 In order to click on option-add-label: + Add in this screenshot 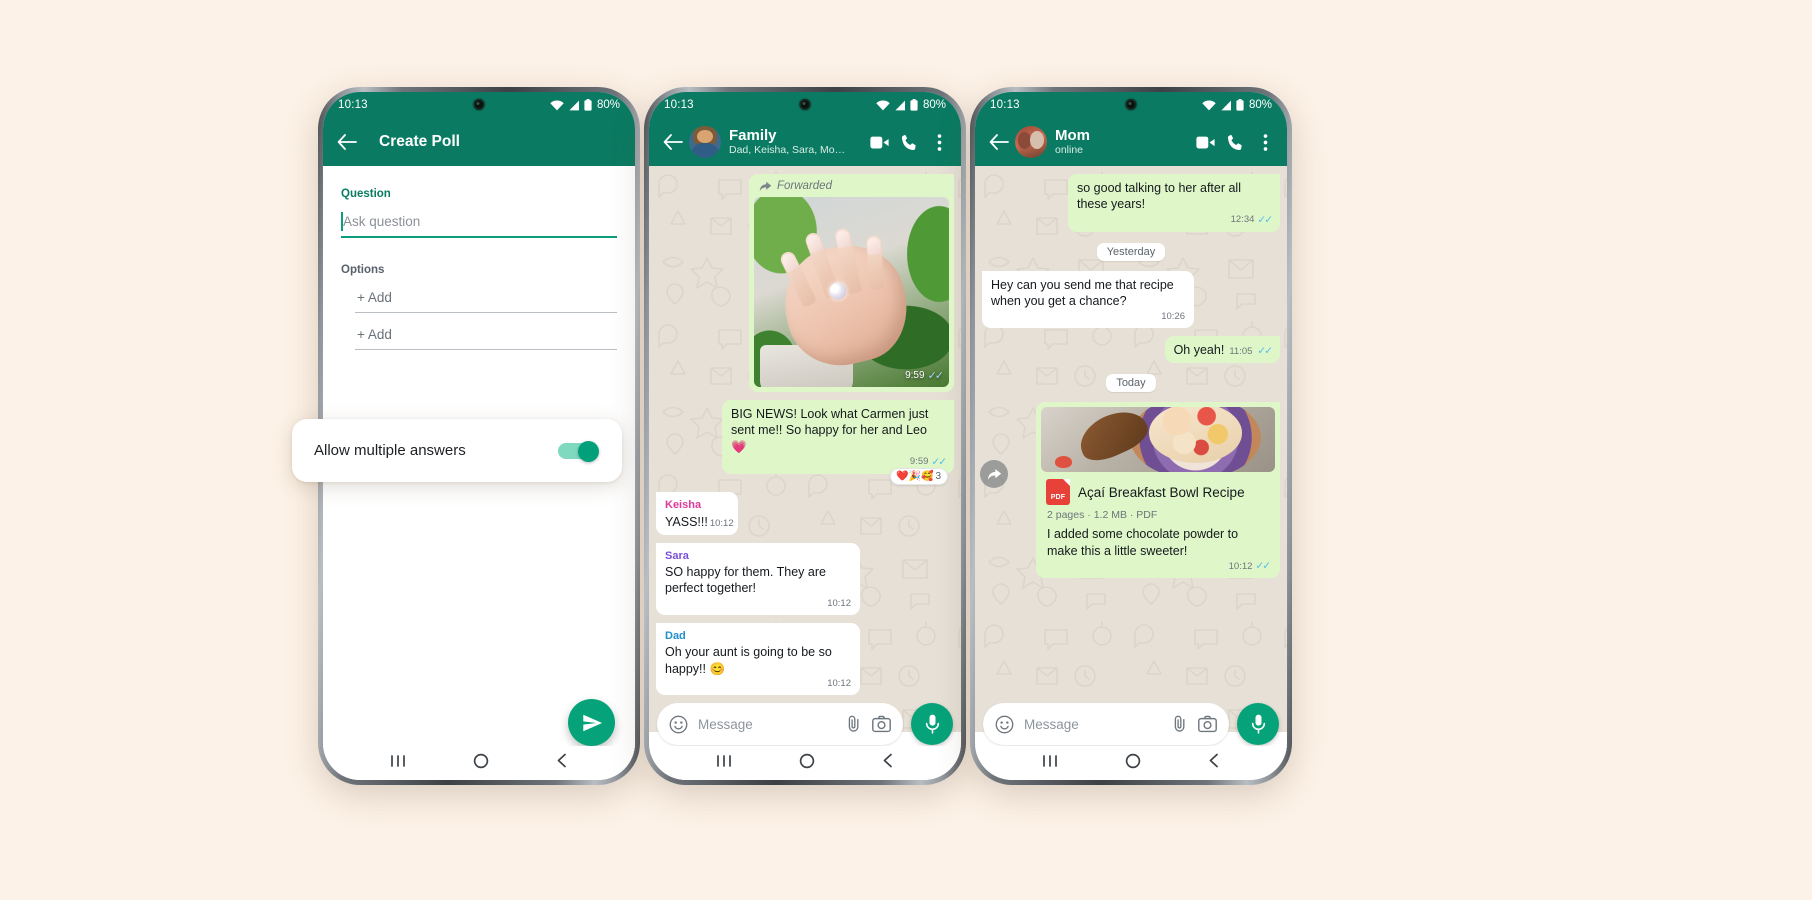, I will do `click(374, 297)`.